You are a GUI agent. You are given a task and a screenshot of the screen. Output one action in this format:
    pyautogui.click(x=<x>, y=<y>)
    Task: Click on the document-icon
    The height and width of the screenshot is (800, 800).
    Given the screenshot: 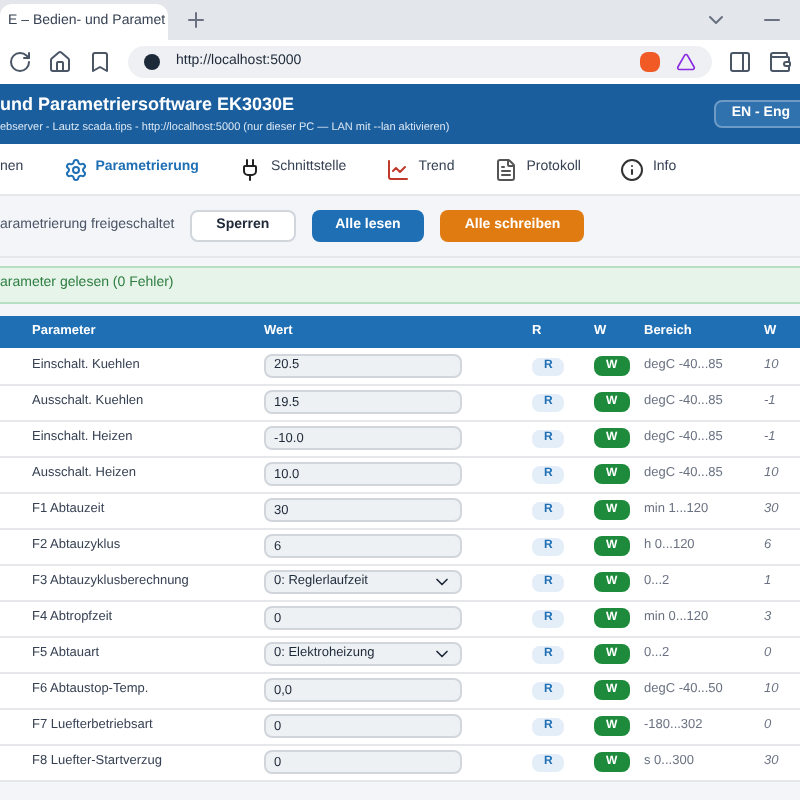 What is the action you would take?
    pyautogui.click(x=506, y=169)
    